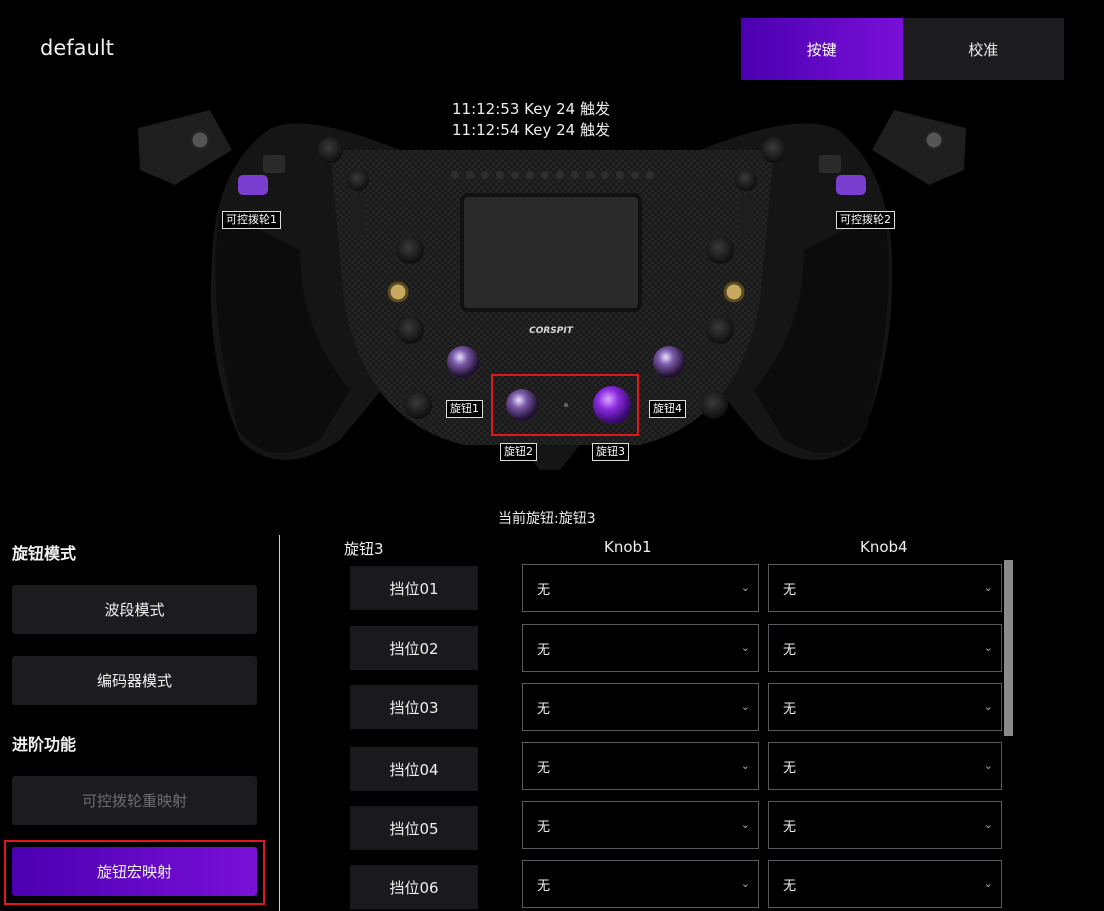 The height and width of the screenshot is (911, 1104). What do you see at coordinates (667, 409) in the screenshot?
I see `label-knob4: 旋钮4` at bounding box center [667, 409].